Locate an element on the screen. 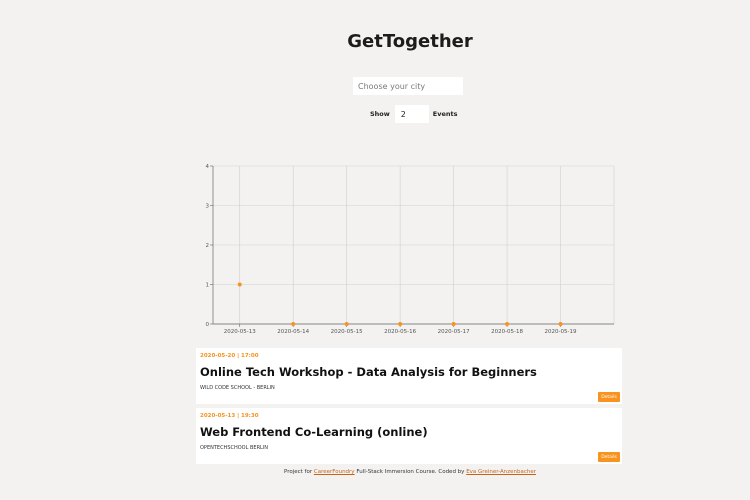 This screenshot has width=750, height=500. careerfoundry-link: CareerFoundry is located at coordinates (334, 472).